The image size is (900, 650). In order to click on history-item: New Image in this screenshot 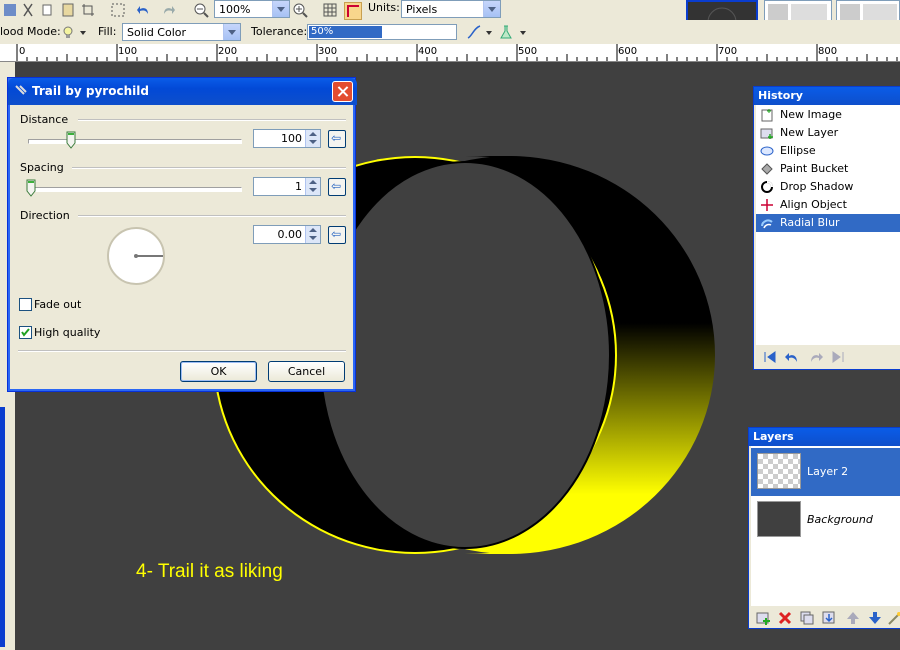, I will do `click(828, 115)`.